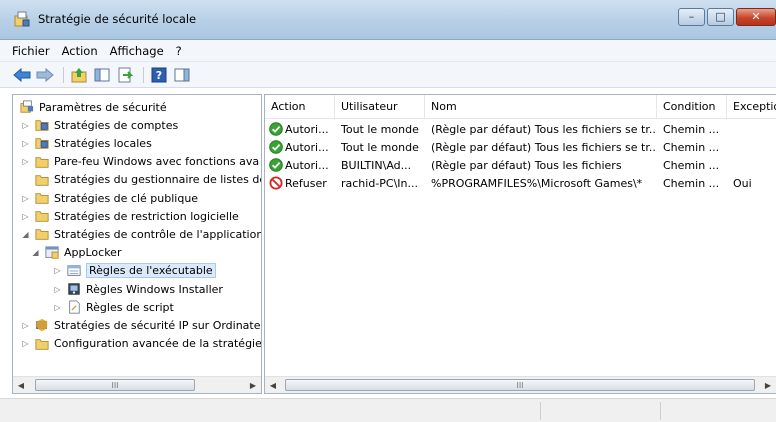 The width and height of the screenshot is (776, 422). Describe the element at coordinates (276, 183) in the screenshot. I see `deny-icon` at that location.